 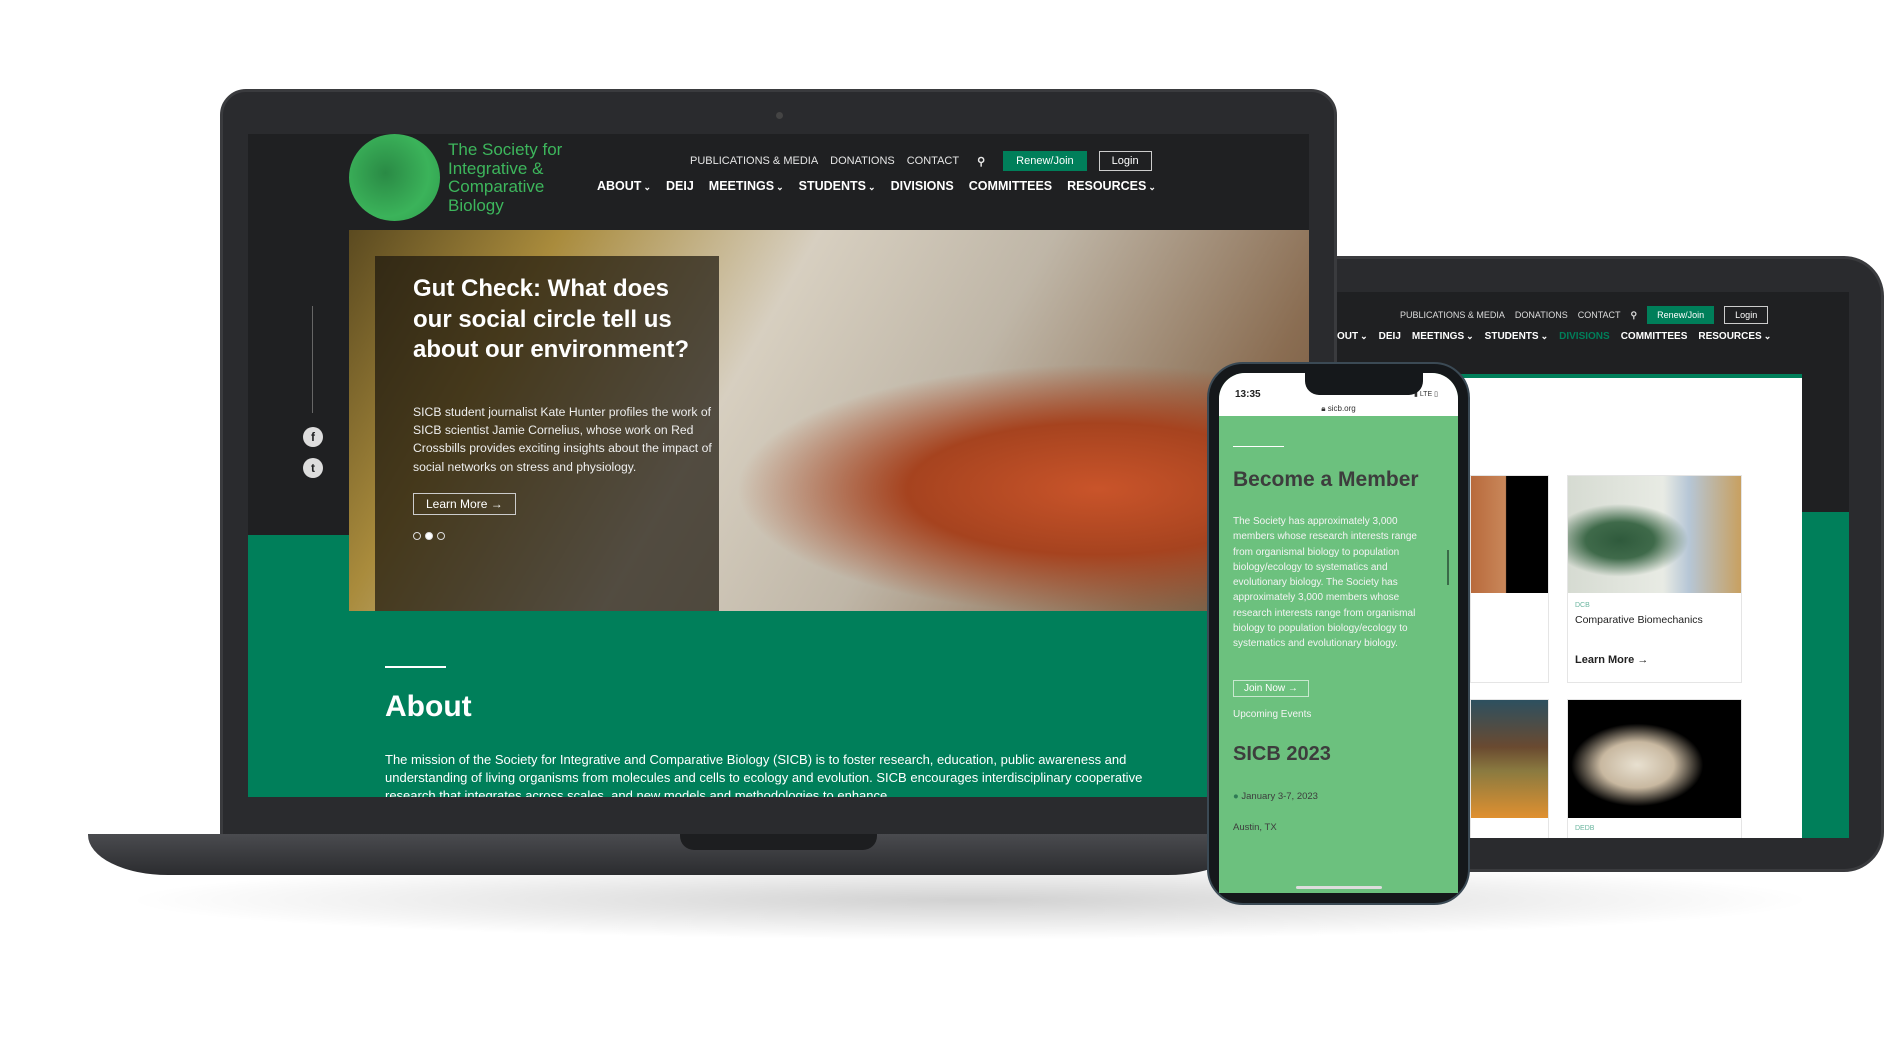 I want to click on twitter-icon: t, so click(x=313, y=468).